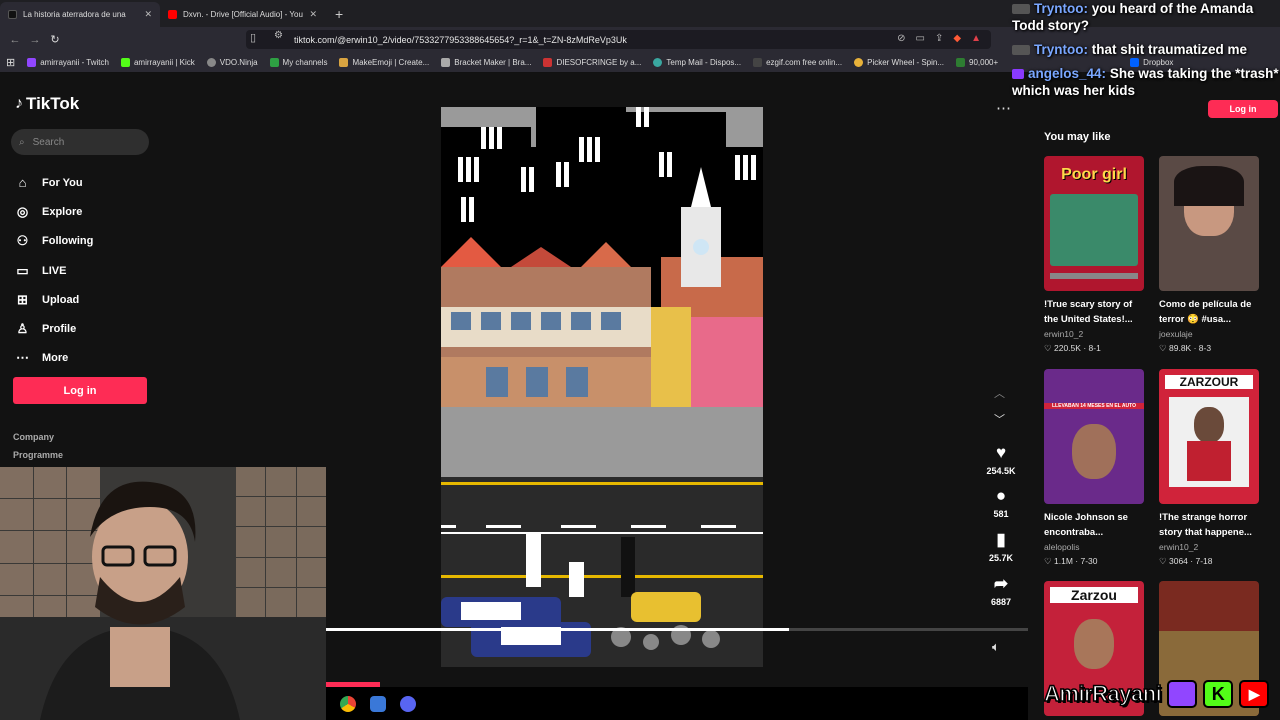 The height and width of the screenshot is (720, 1280). I want to click on footer-link: Programme, so click(38, 455).